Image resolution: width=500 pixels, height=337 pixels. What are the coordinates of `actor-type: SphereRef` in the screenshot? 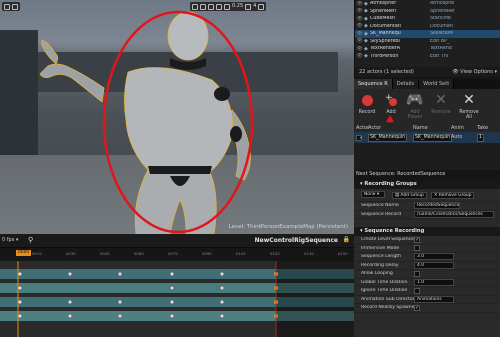 It's located at (455, 11).